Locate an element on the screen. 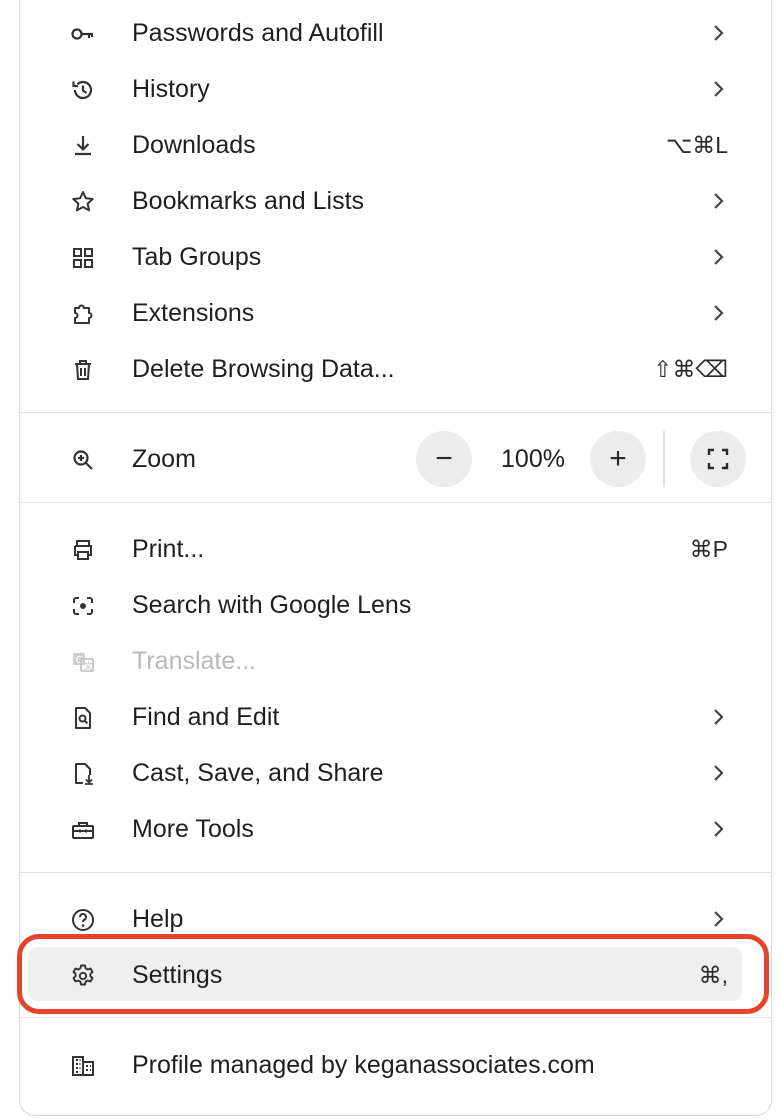  menu-item-more-tools: More Tools is located at coordinates (396, 829).